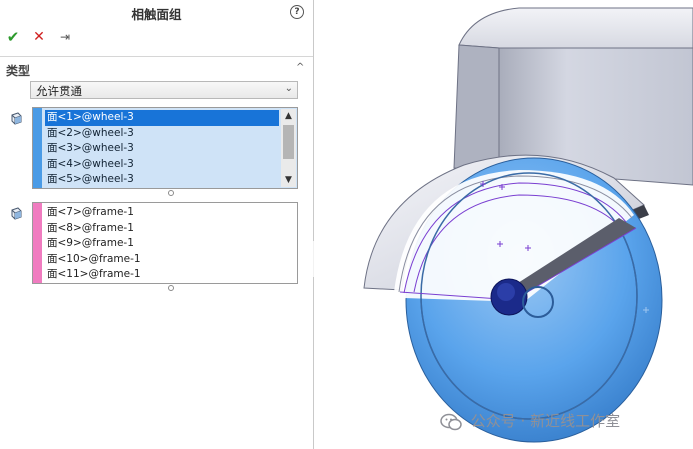 This screenshot has height=449, width=693. What do you see at coordinates (162, 260) in the screenshot?
I see `list-item: 面<10>@frame-1` at bounding box center [162, 260].